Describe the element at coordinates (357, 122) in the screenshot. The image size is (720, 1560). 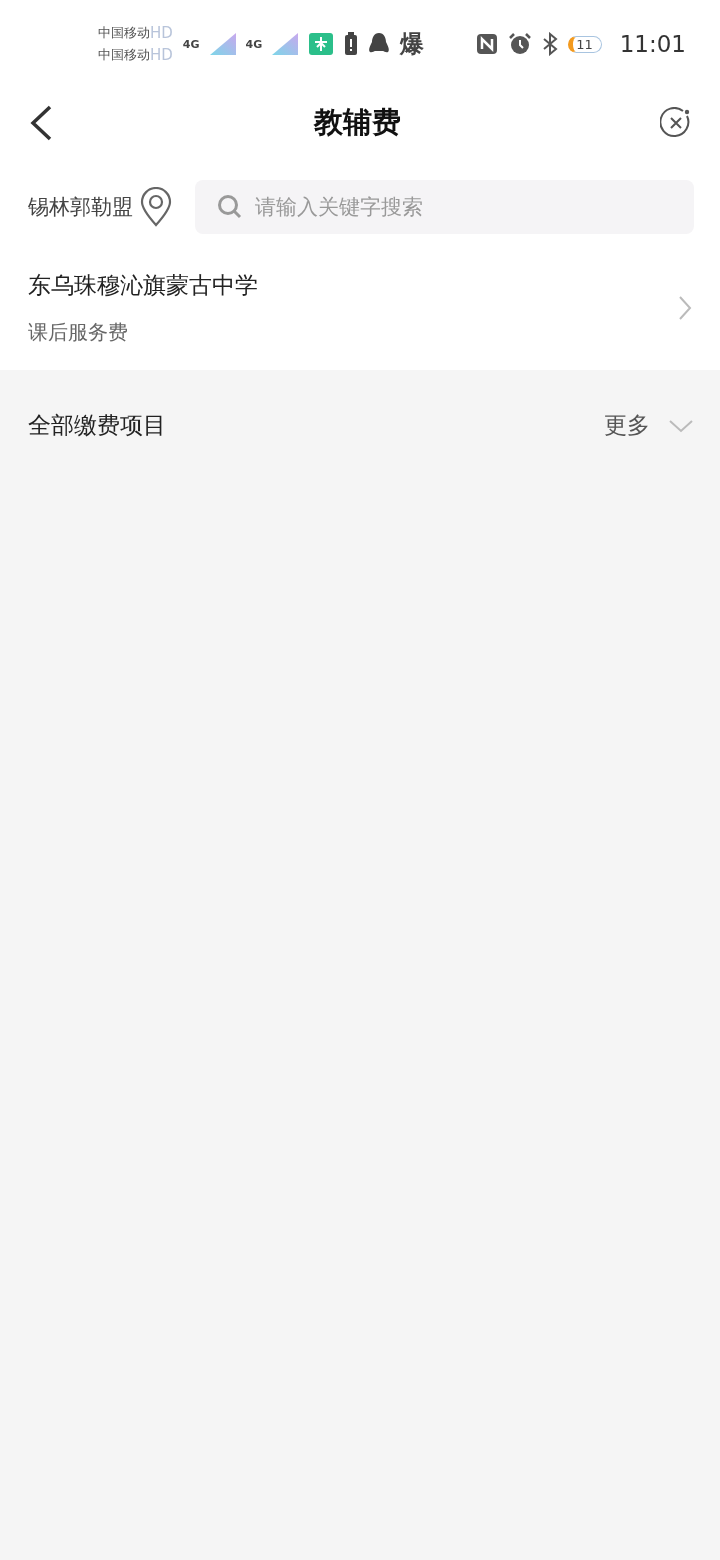
I see `page-title: 教辅费` at that location.